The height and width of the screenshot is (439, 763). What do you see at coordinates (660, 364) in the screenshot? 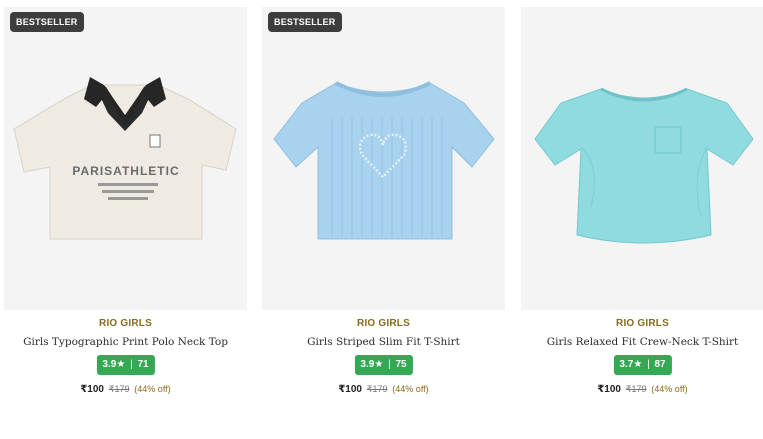
I see `review-count: 87` at bounding box center [660, 364].